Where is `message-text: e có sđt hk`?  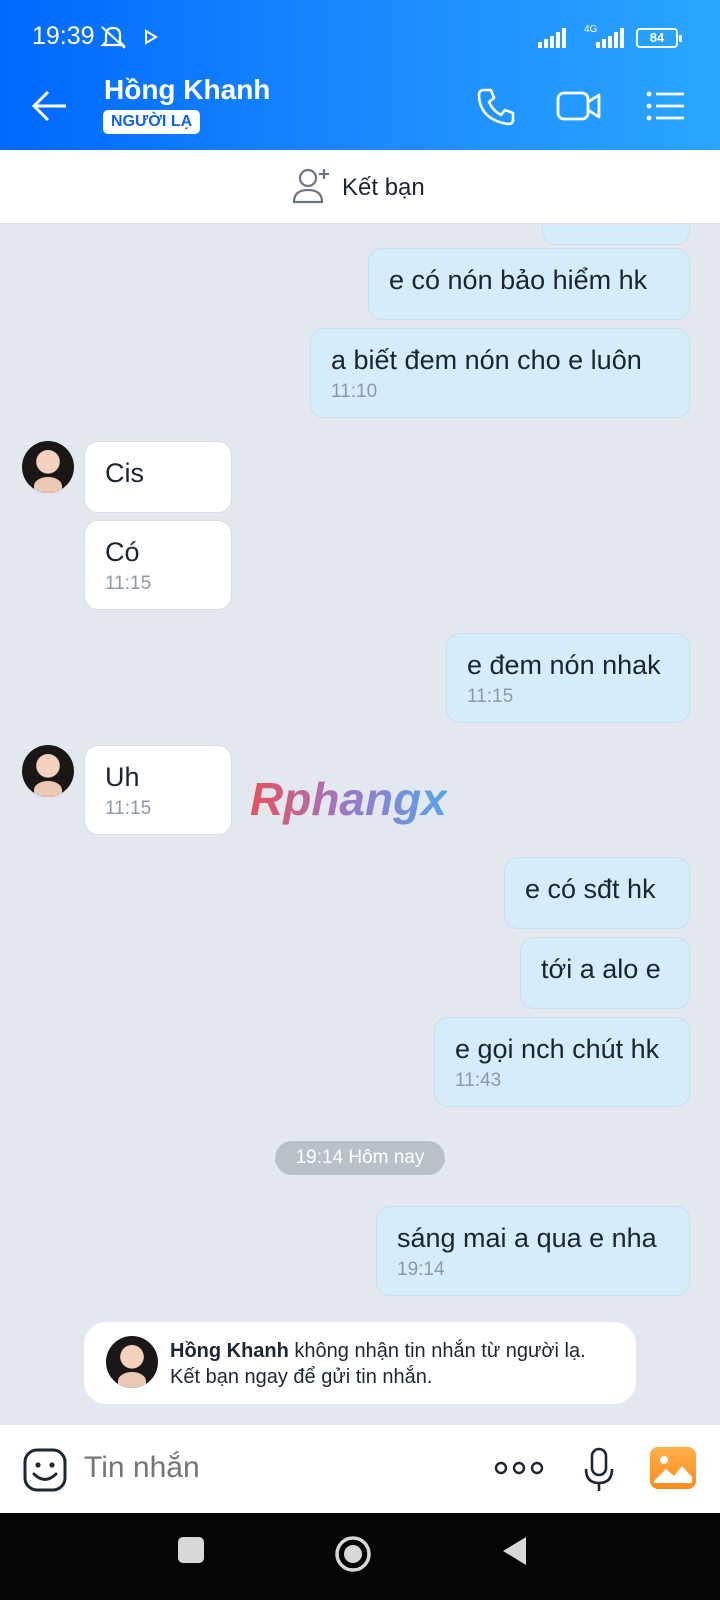 message-text: e có sđt hk is located at coordinates (590, 889).